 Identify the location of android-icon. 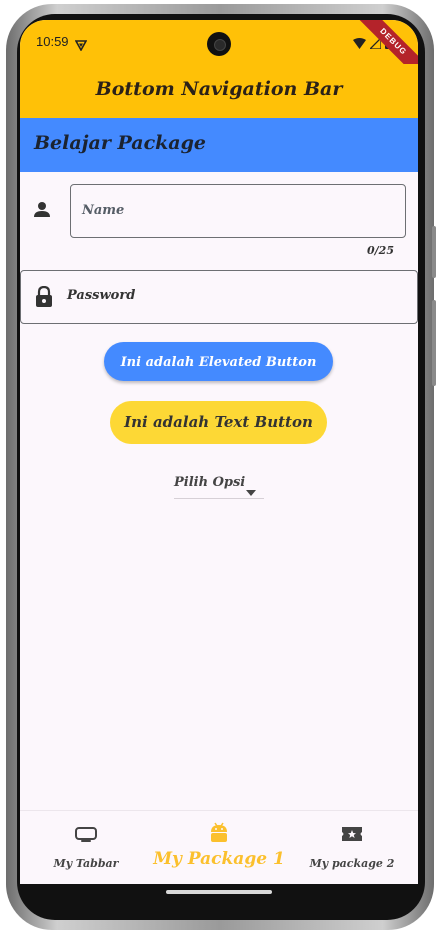
(219, 835).